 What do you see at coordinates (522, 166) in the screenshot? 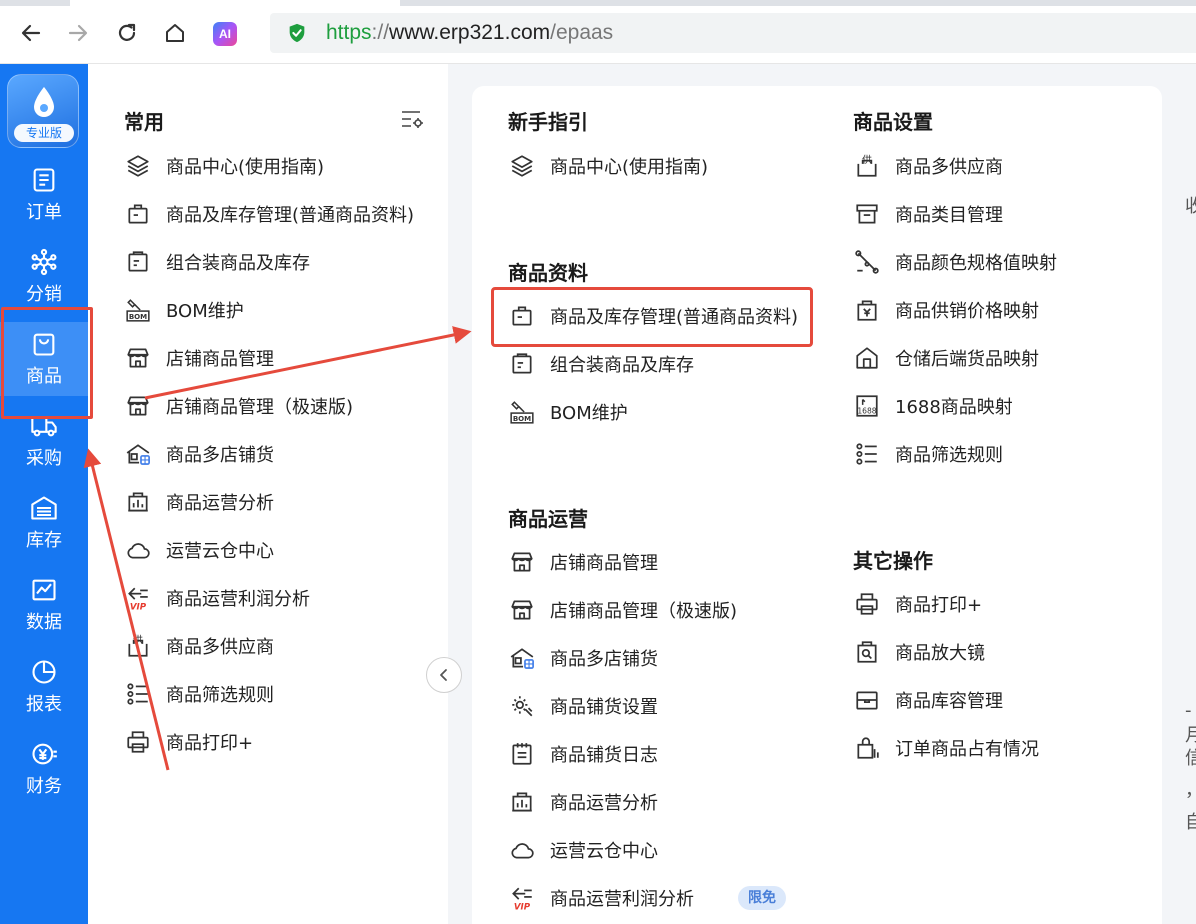
I see `layers-icon` at bounding box center [522, 166].